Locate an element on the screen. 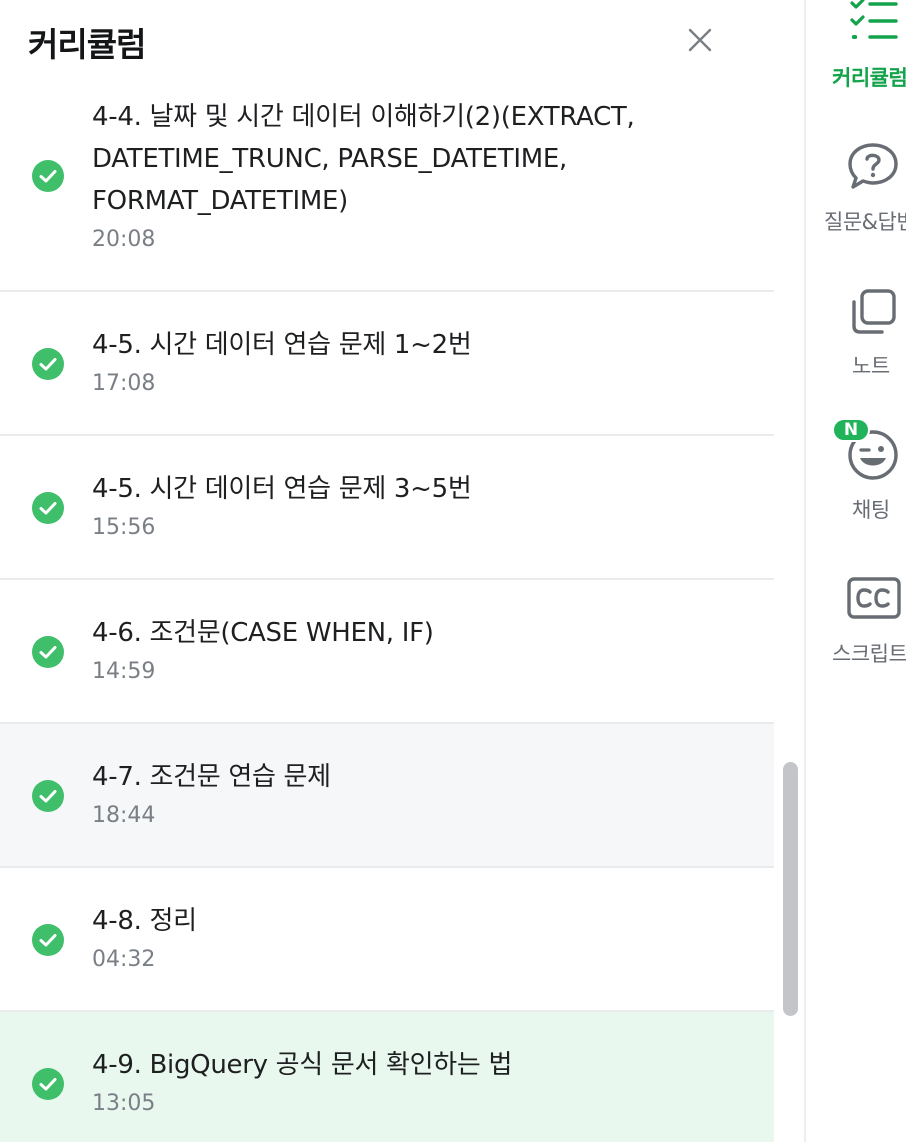  lesson-duration: 20:08 is located at coordinates (124, 239).